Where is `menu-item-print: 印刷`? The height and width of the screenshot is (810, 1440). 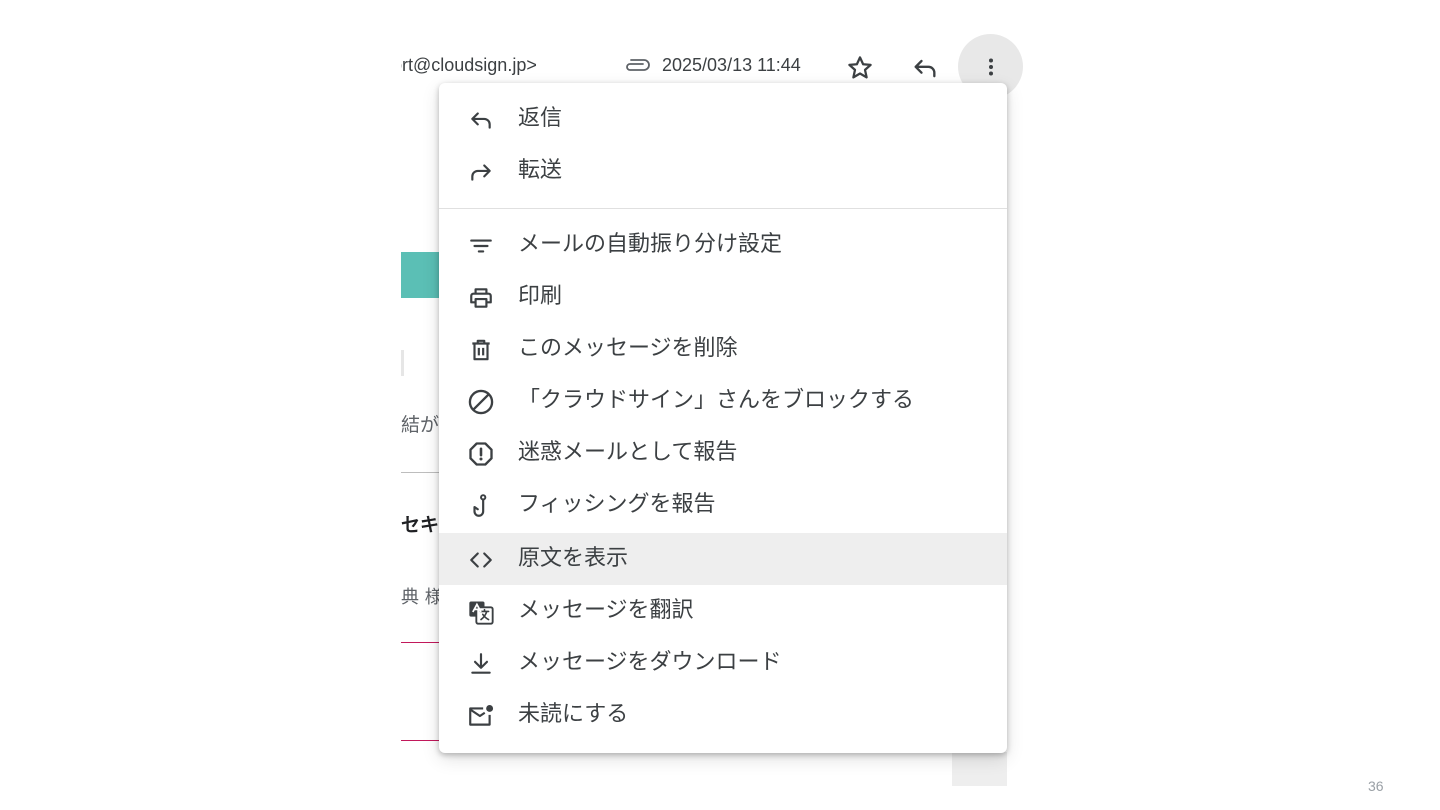 menu-item-print: 印刷 is located at coordinates (723, 297).